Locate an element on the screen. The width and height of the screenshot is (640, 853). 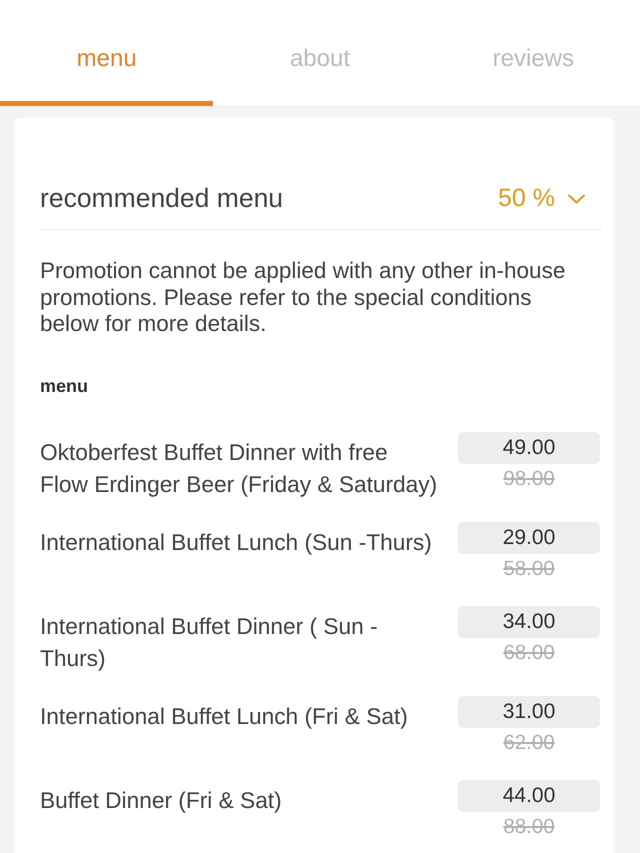
chevron-down-icon is located at coordinates (576, 199).